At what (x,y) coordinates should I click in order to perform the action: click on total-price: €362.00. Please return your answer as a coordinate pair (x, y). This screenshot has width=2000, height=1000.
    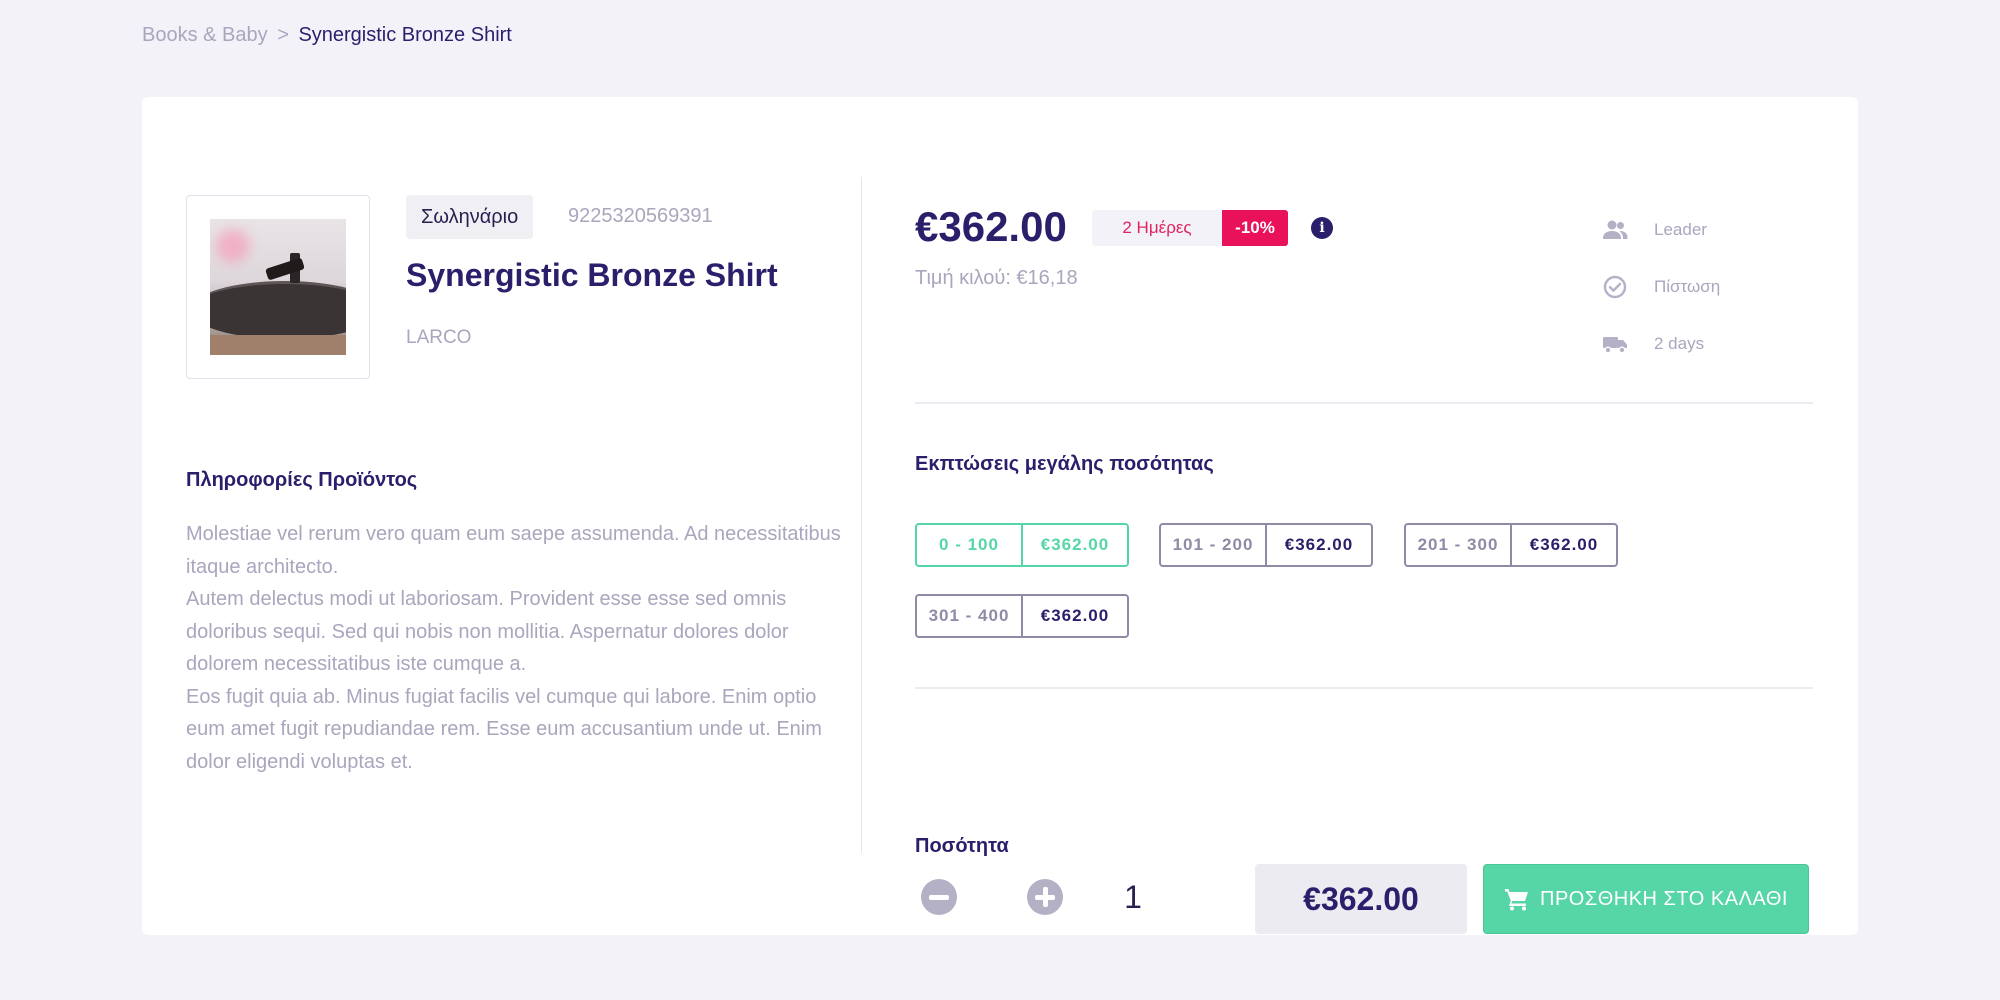
    Looking at the image, I should click on (1361, 899).